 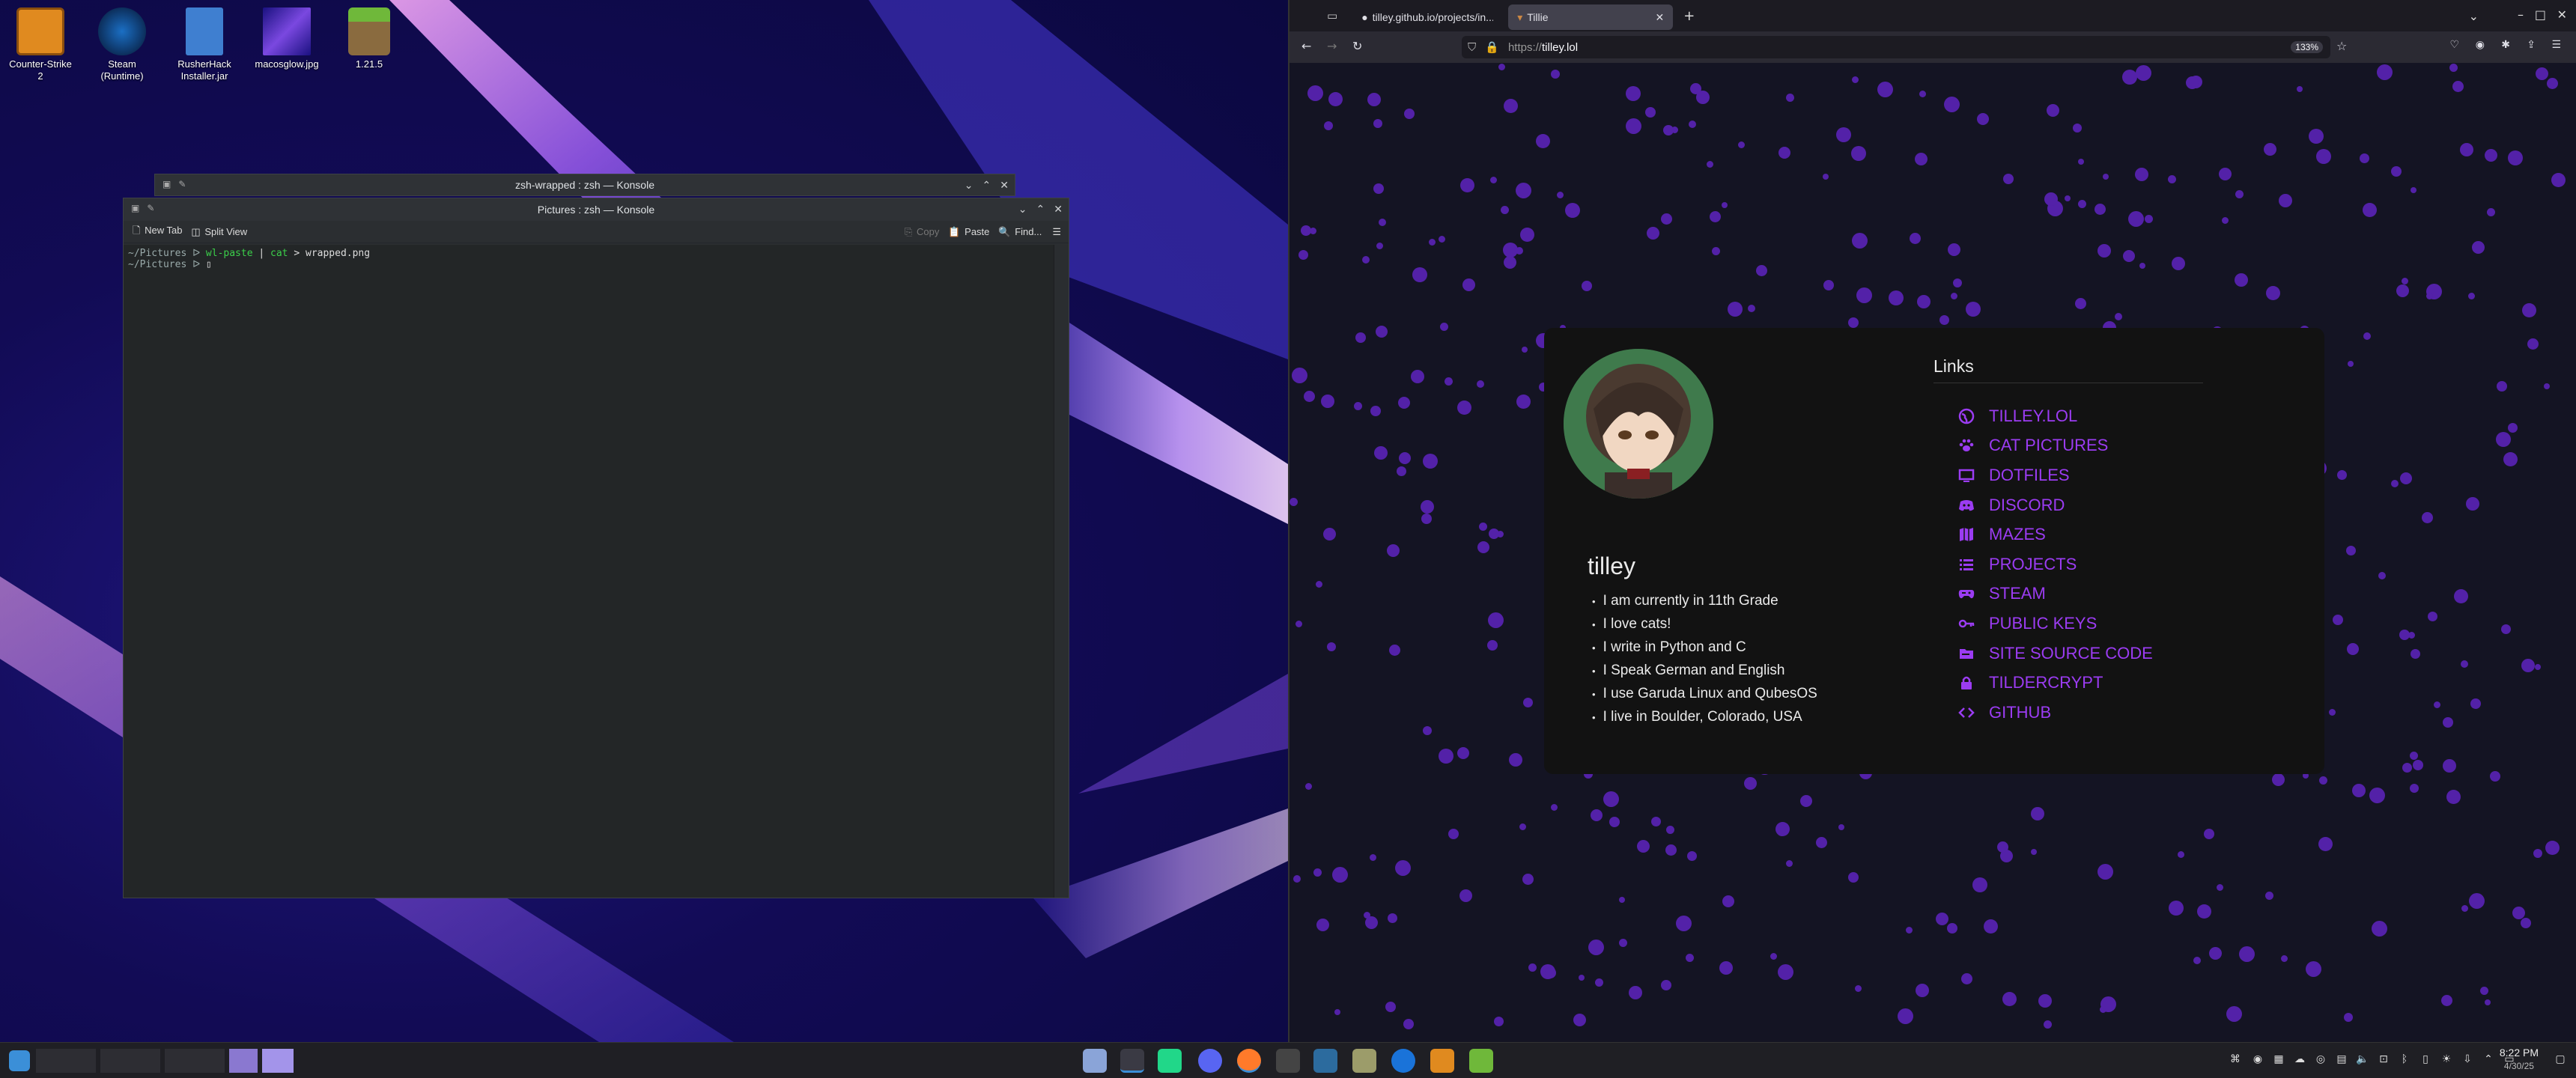 I want to click on link-dotfiles: DOTFILES, so click(x=2055, y=475).